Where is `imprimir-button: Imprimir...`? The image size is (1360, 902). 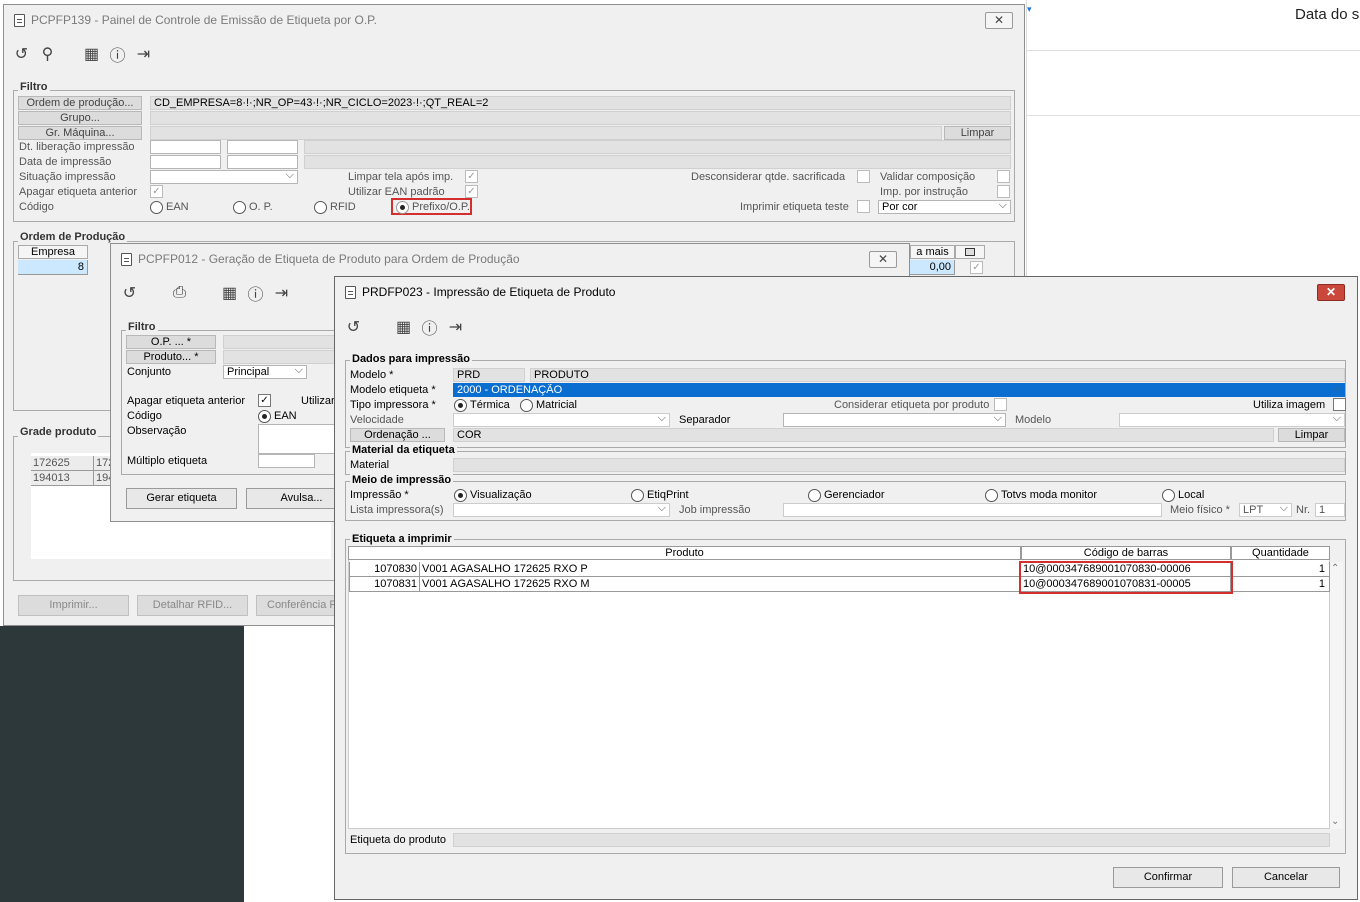
imprimir-button: Imprimir... is located at coordinates (73, 605).